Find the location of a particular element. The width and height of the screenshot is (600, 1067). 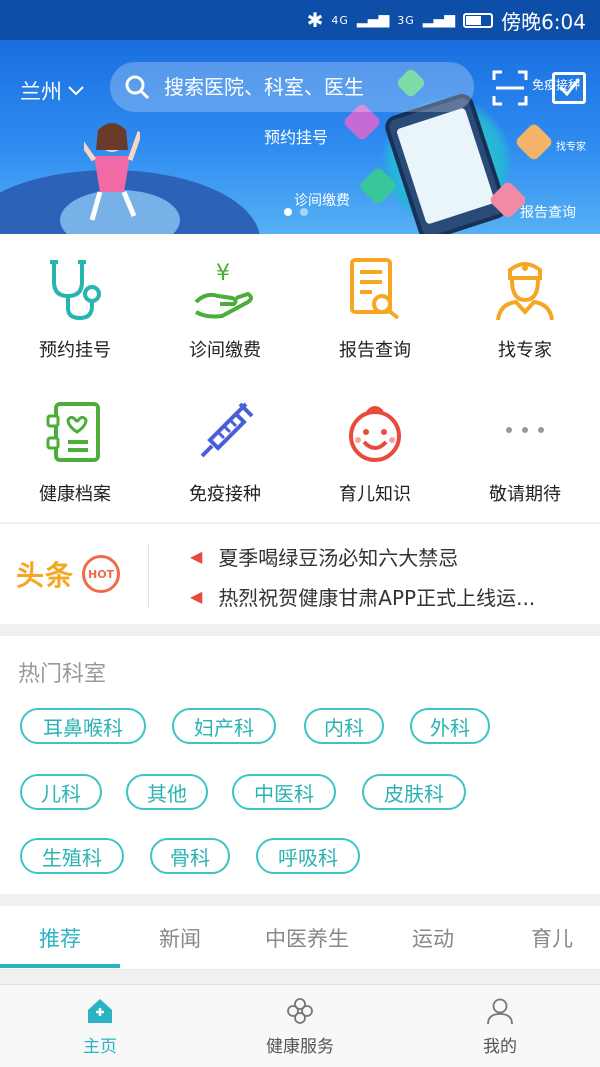

service-label: 敬请期待 is located at coordinates (525, 494).